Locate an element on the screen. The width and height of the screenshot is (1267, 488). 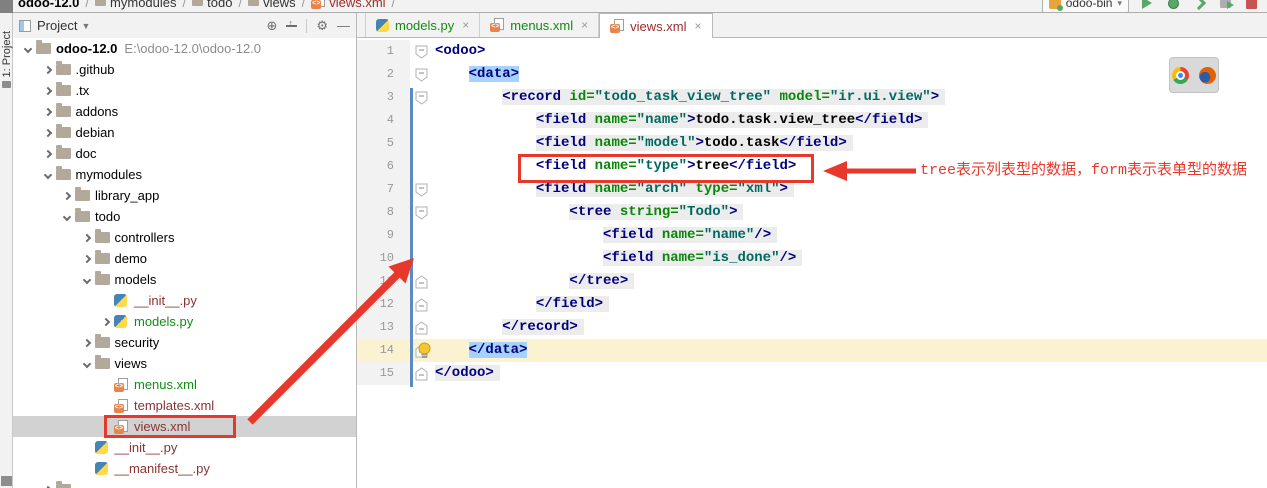
code-line-5: 5 <field name="model">todo.task</field> is located at coordinates (812, 143).